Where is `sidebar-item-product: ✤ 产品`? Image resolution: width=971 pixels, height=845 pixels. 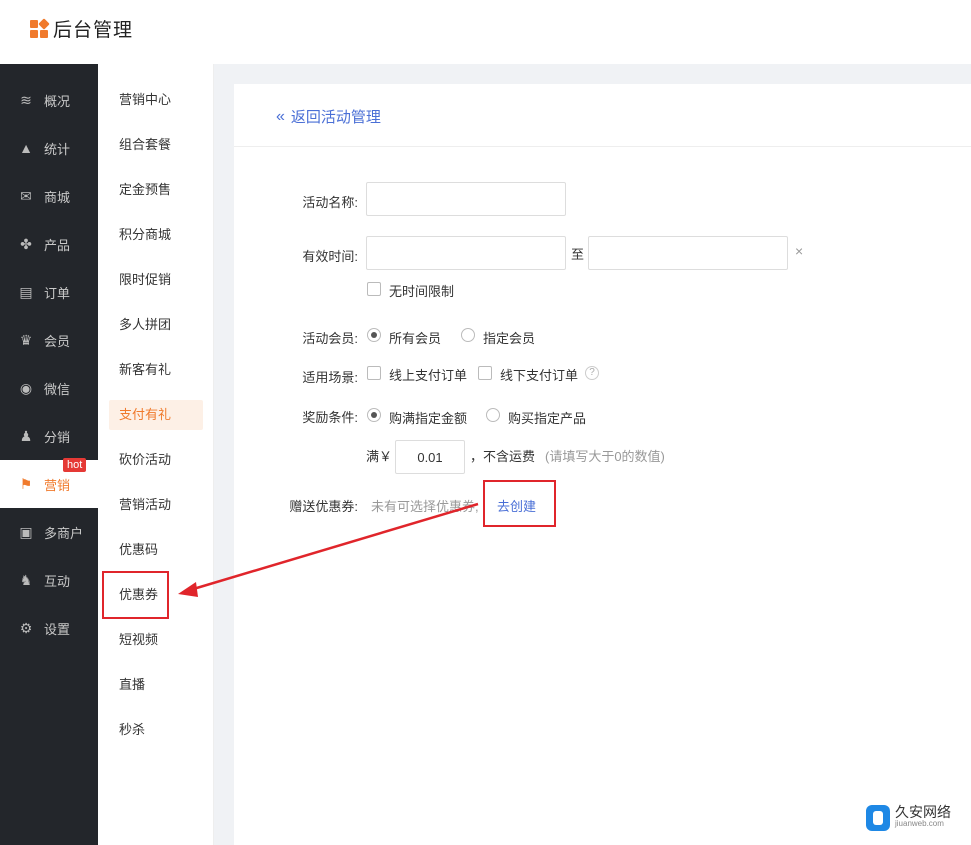
sidebar-item-product: ✤ 产品 is located at coordinates (49, 244).